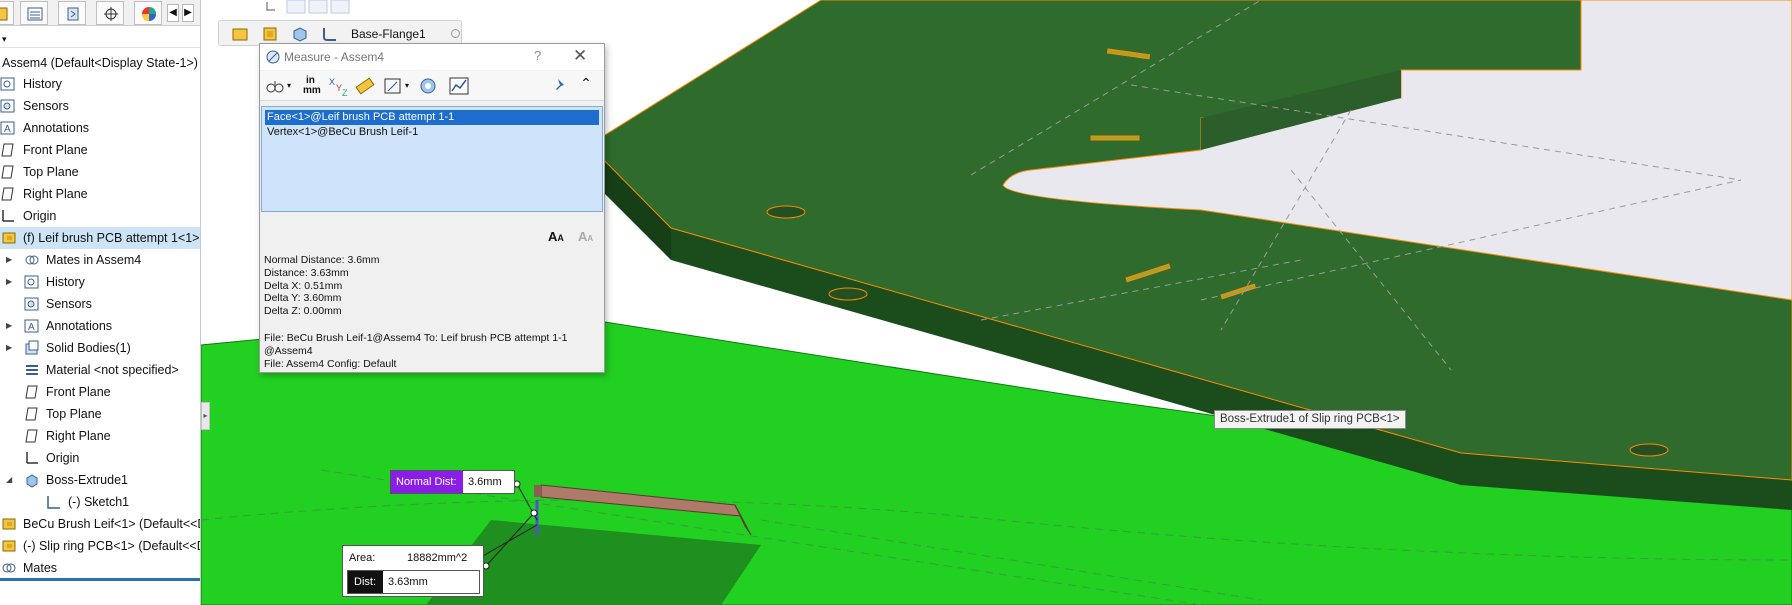 The height and width of the screenshot is (605, 1792). I want to click on mates-icon, so click(9, 568).